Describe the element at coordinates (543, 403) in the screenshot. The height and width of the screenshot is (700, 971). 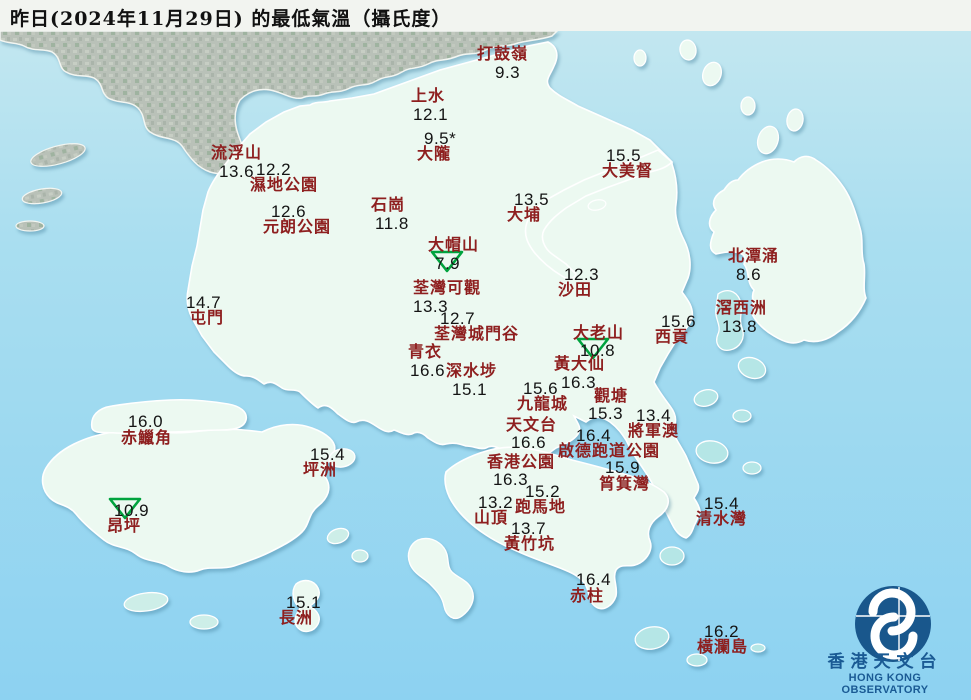
I see `station-name-label: 九龍城` at that location.